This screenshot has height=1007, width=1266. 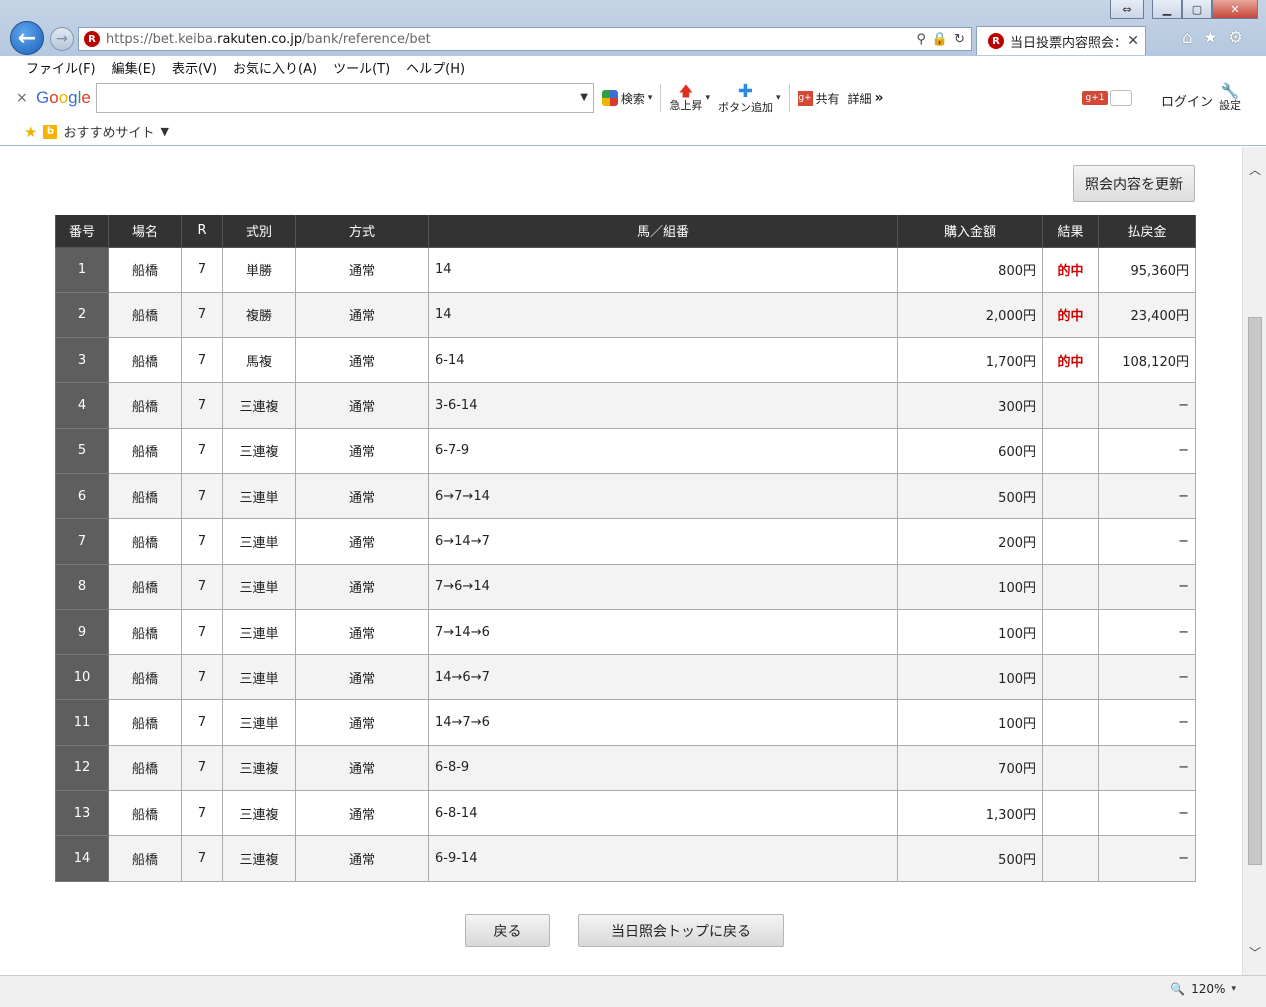 What do you see at coordinates (1235, 38) in the screenshot?
I see `gear-icon: ⚙` at bounding box center [1235, 38].